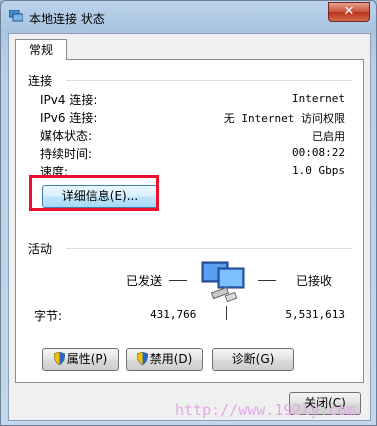 This screenshot has height=426, width=377. What do you see at coordinates (40, 81) in the screenshot?
I see `connection-group-title: 连接` at bounding box center [40, 81].